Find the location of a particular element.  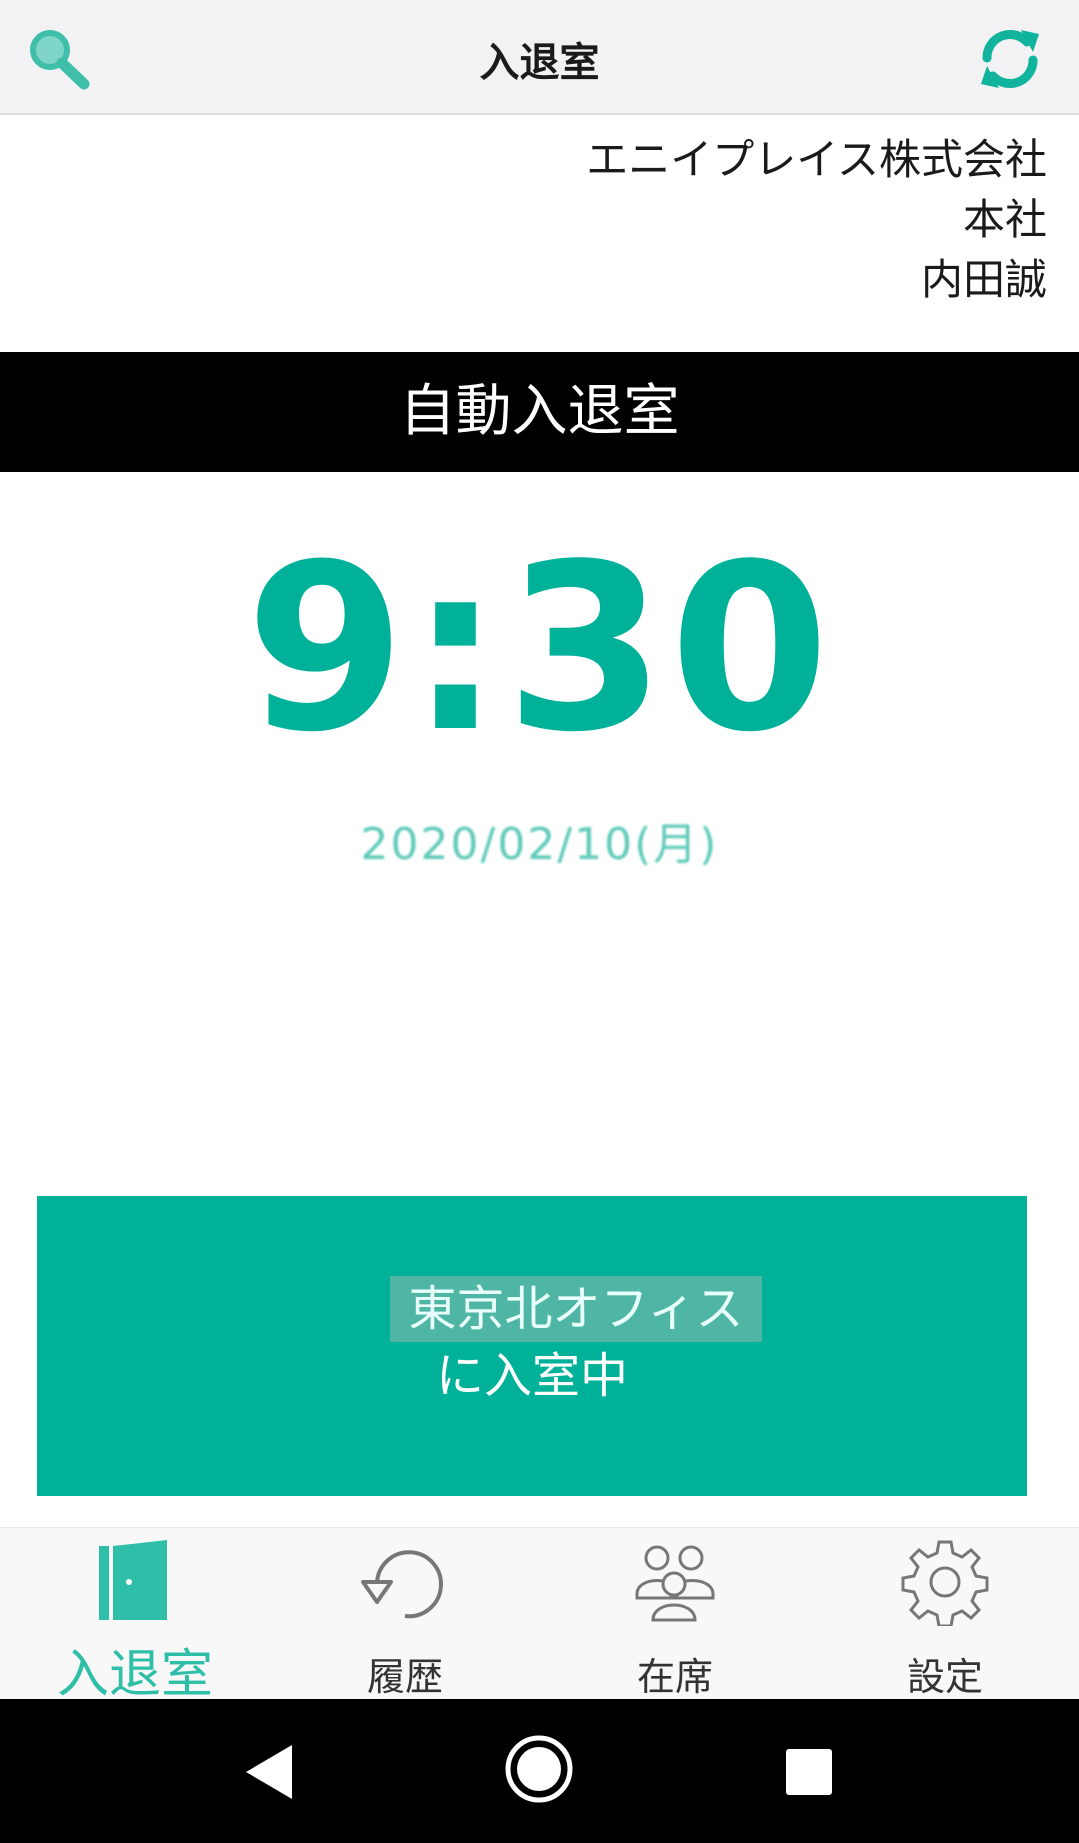

home-icon is located at coordinates (539, 1769).